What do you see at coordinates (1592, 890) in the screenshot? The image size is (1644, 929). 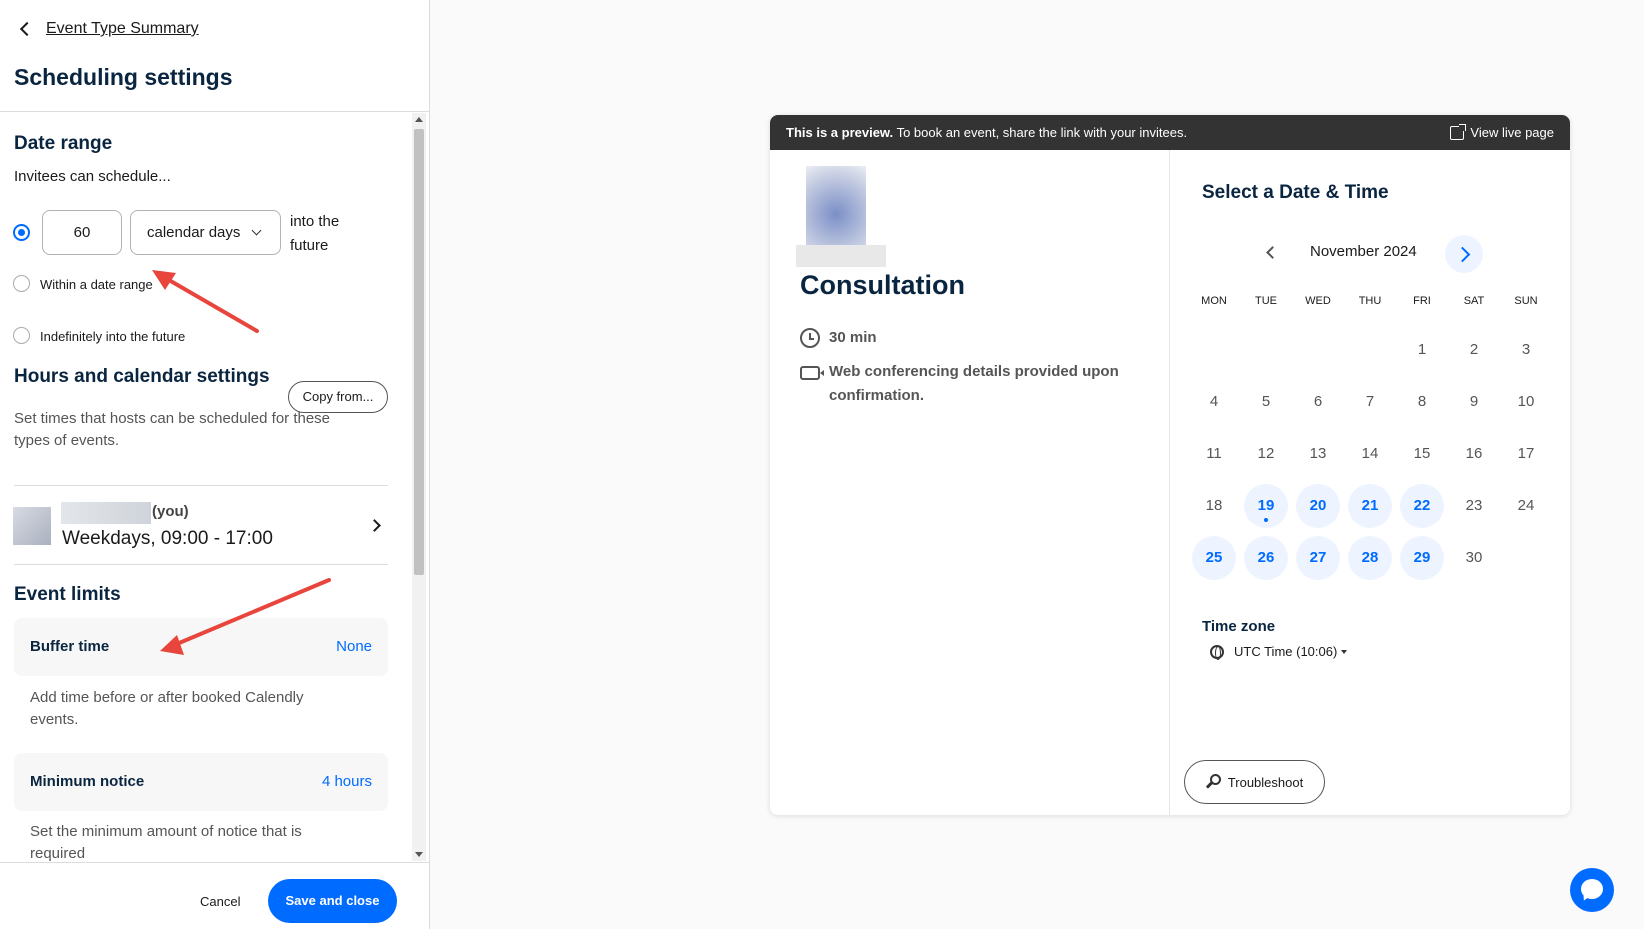 I see `chat-support-button` at bounding box center [1592, 890].